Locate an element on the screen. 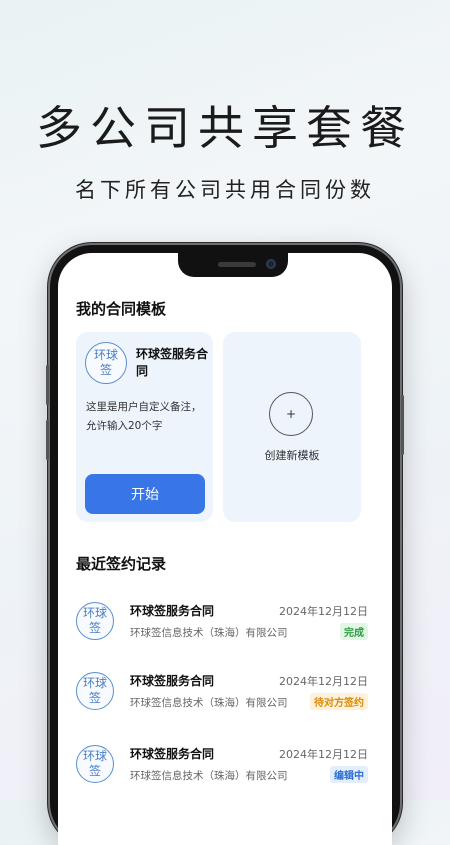 Image resolution: width=450 pixels, height=845 pixels. phone-notch is located at coordinates (233, 265).